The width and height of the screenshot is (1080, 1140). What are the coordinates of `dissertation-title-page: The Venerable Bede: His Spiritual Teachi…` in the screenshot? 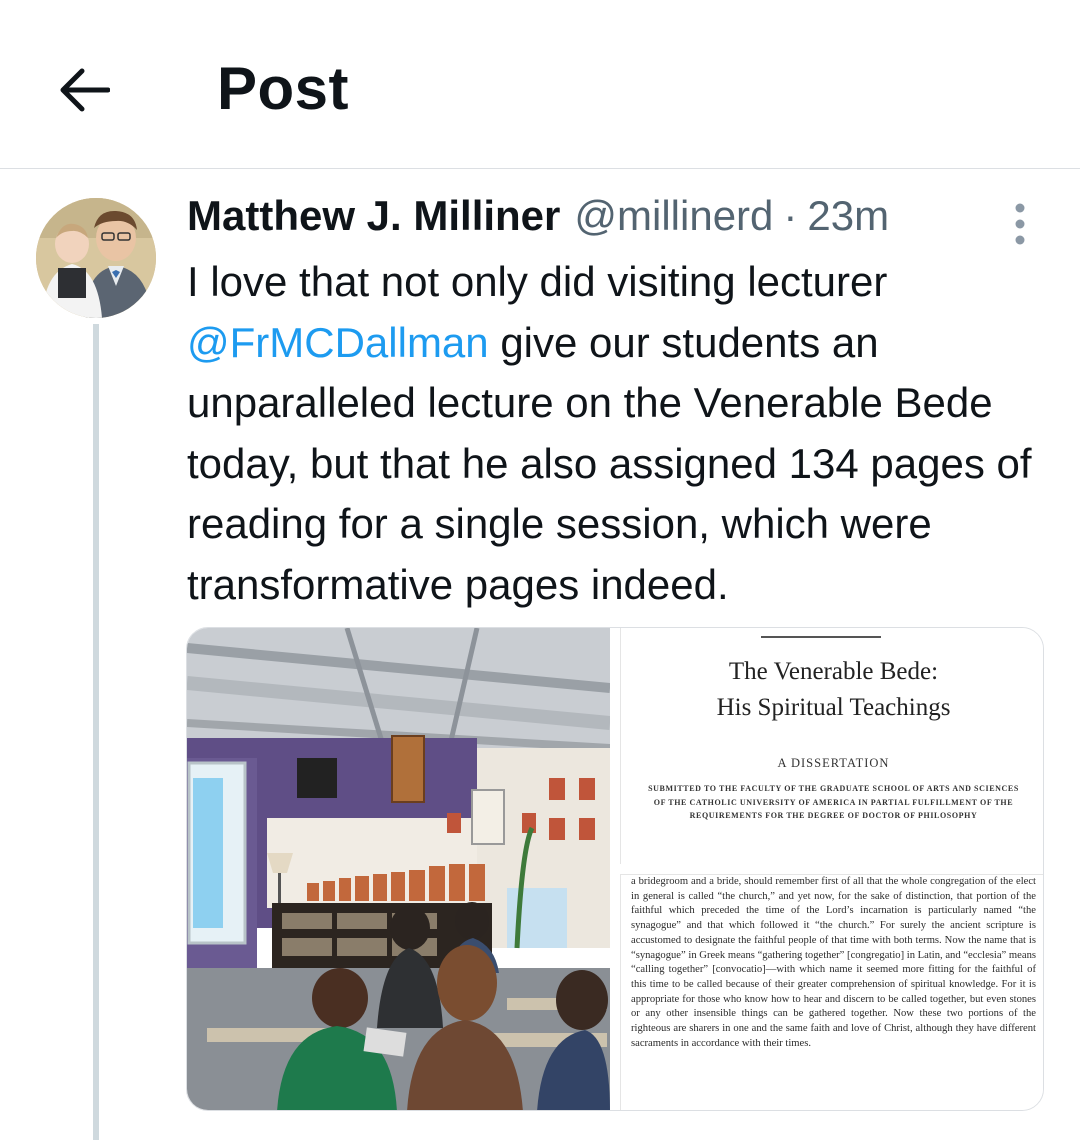 It's located at (831, 746).